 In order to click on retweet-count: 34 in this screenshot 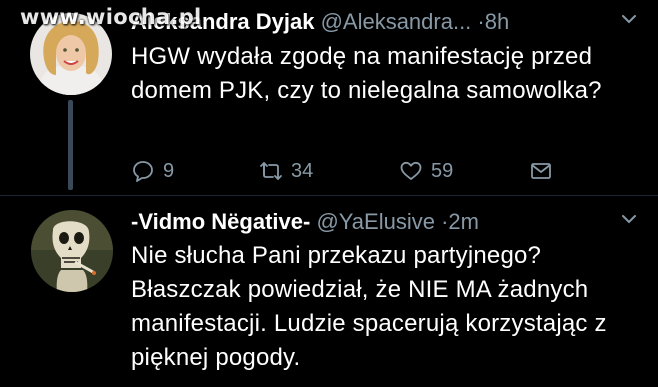, I will do `click(302, 170)`.